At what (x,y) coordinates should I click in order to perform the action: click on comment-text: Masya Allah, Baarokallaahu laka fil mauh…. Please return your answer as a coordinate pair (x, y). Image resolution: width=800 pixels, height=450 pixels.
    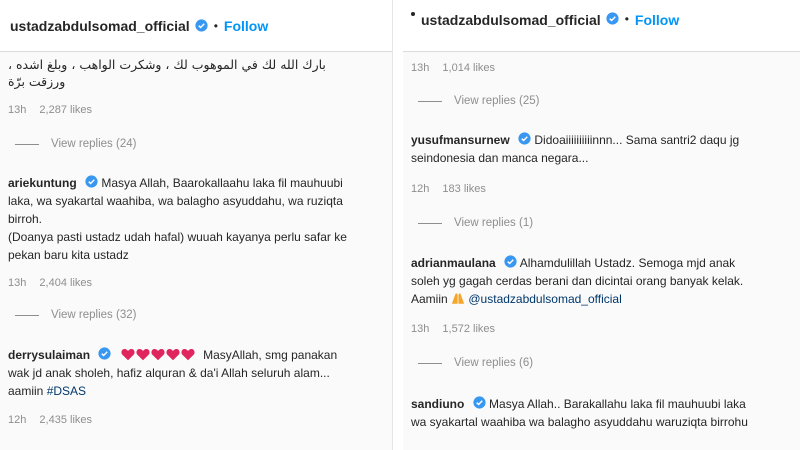
    Looking at the image, I should click on (222, 183).